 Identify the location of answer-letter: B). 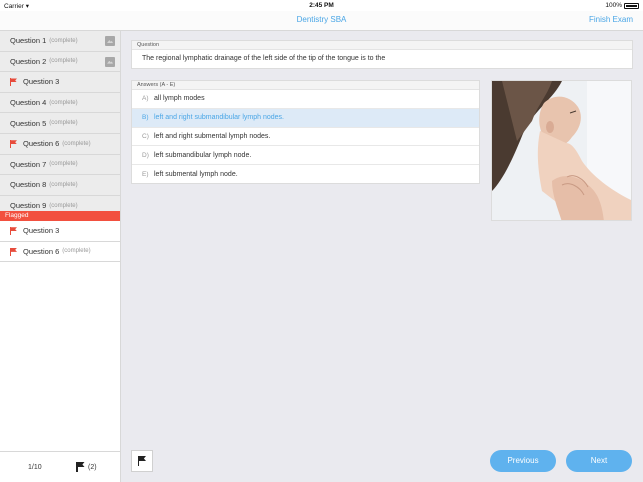
(145, 118).